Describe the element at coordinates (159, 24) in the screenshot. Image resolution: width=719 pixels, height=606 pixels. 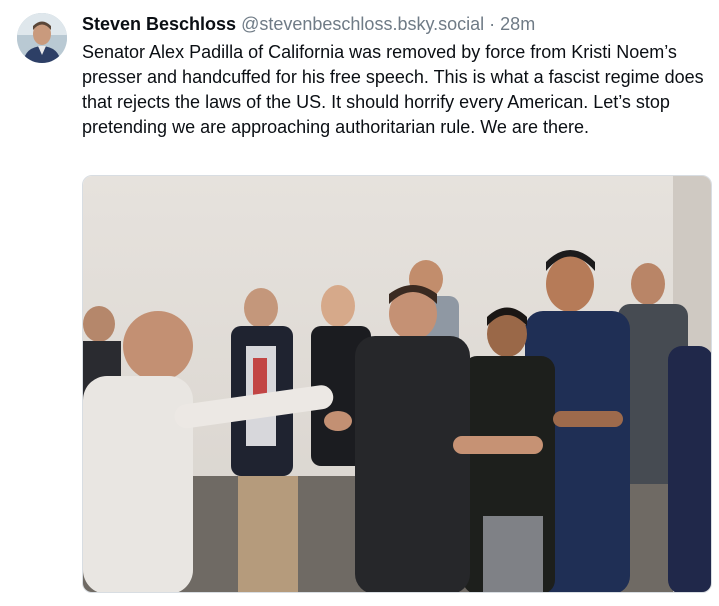
I see `author-name: Steven Beschloss` at that location.